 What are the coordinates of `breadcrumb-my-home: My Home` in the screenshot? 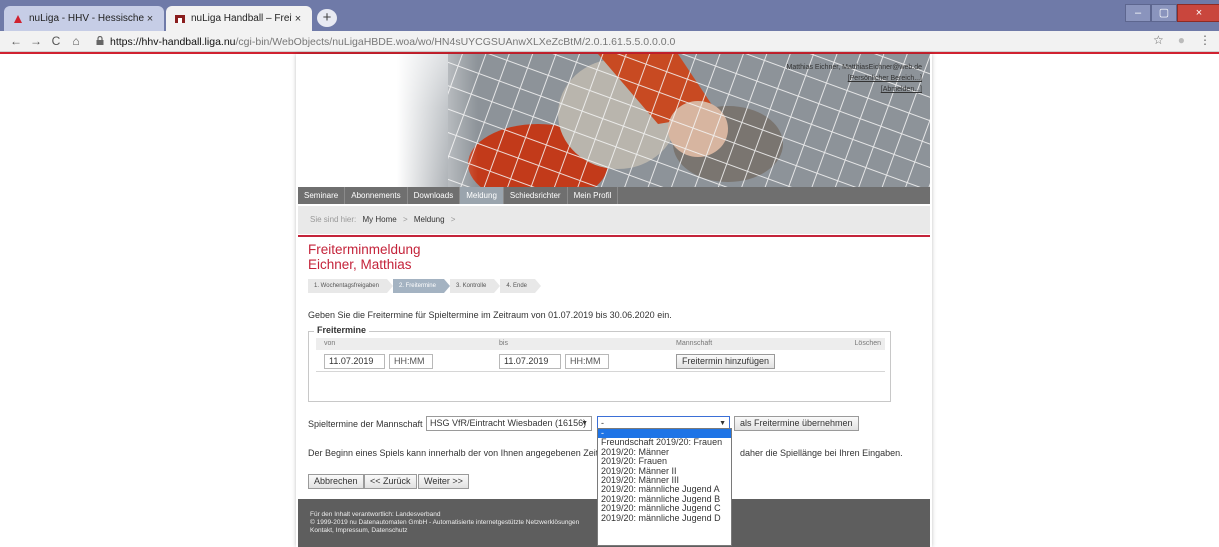 It's located at (379, 219).